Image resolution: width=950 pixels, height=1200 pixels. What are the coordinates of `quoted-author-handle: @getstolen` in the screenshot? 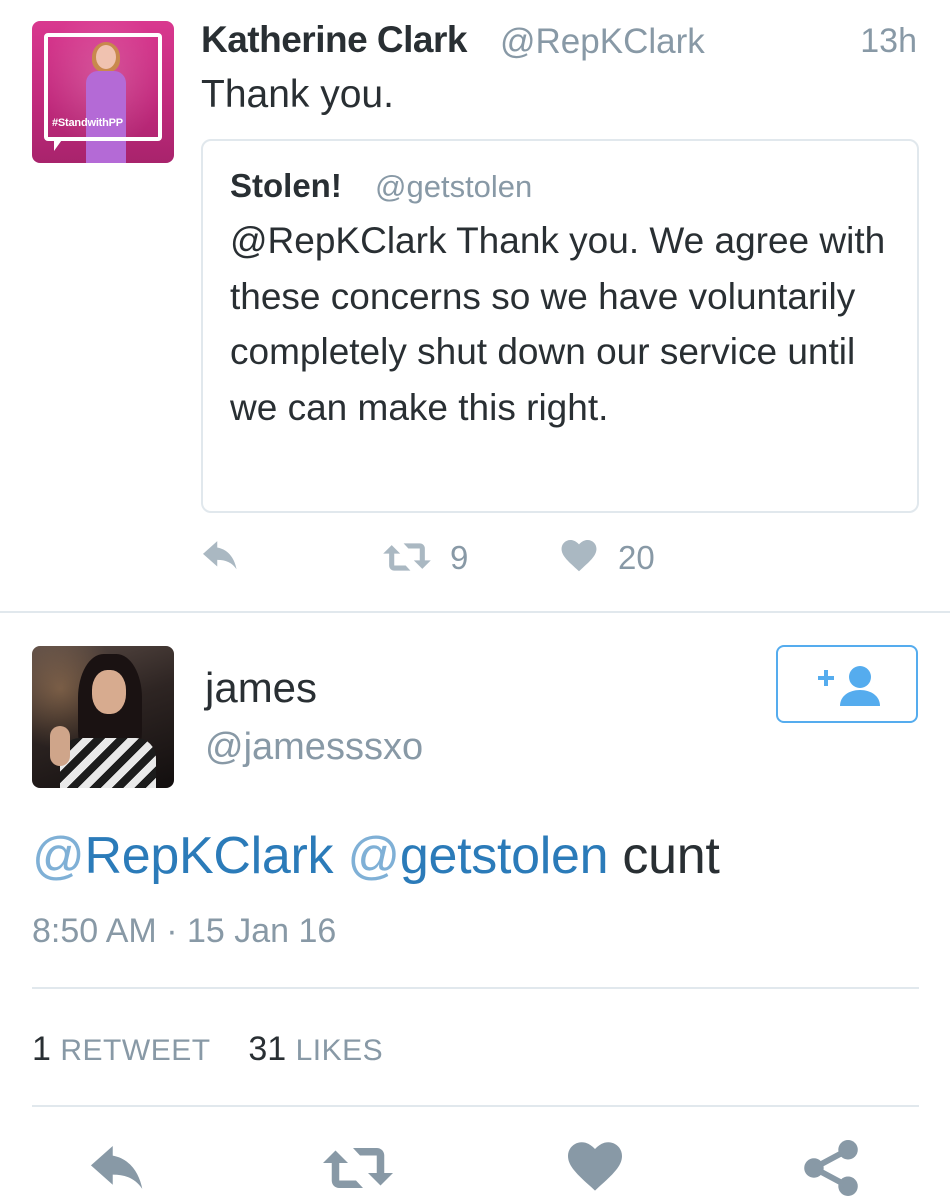 It's located at (454, 186).